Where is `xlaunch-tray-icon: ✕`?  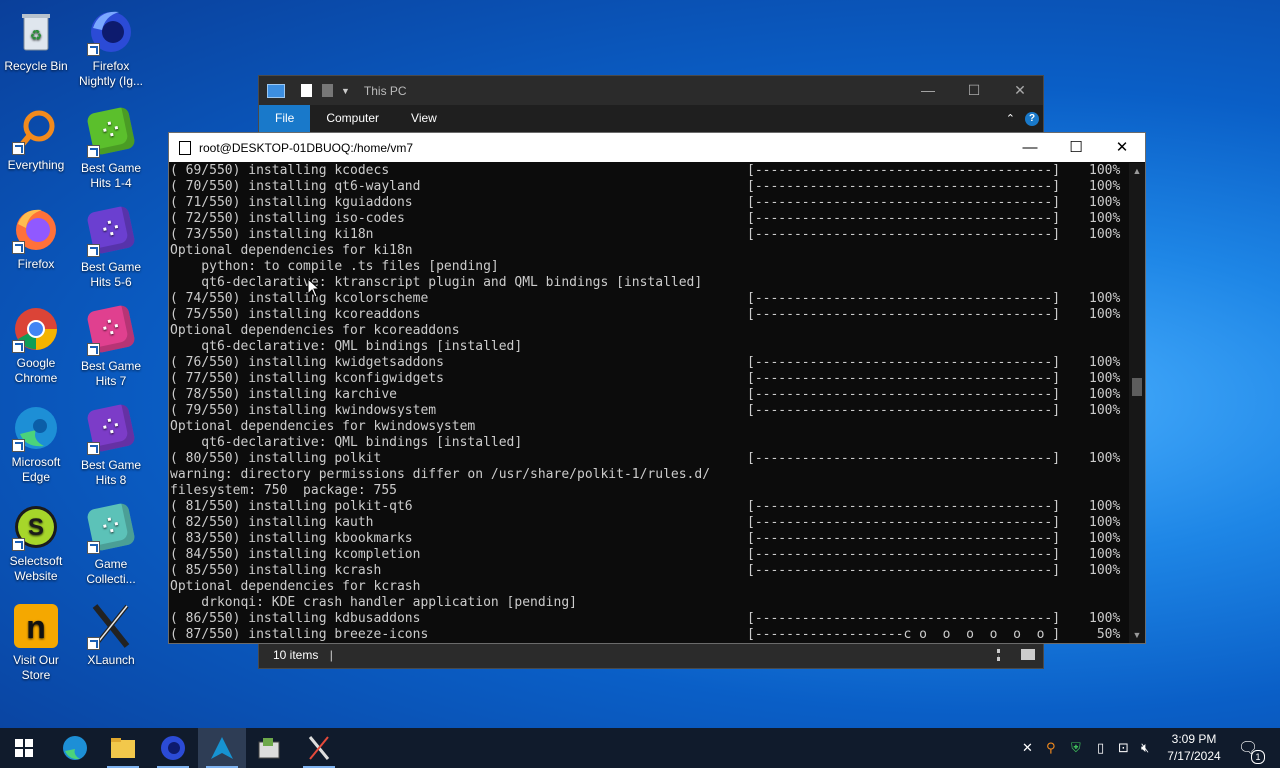
xlaunch-tray-icon: ✕ is located at coordinates (1027, 748).